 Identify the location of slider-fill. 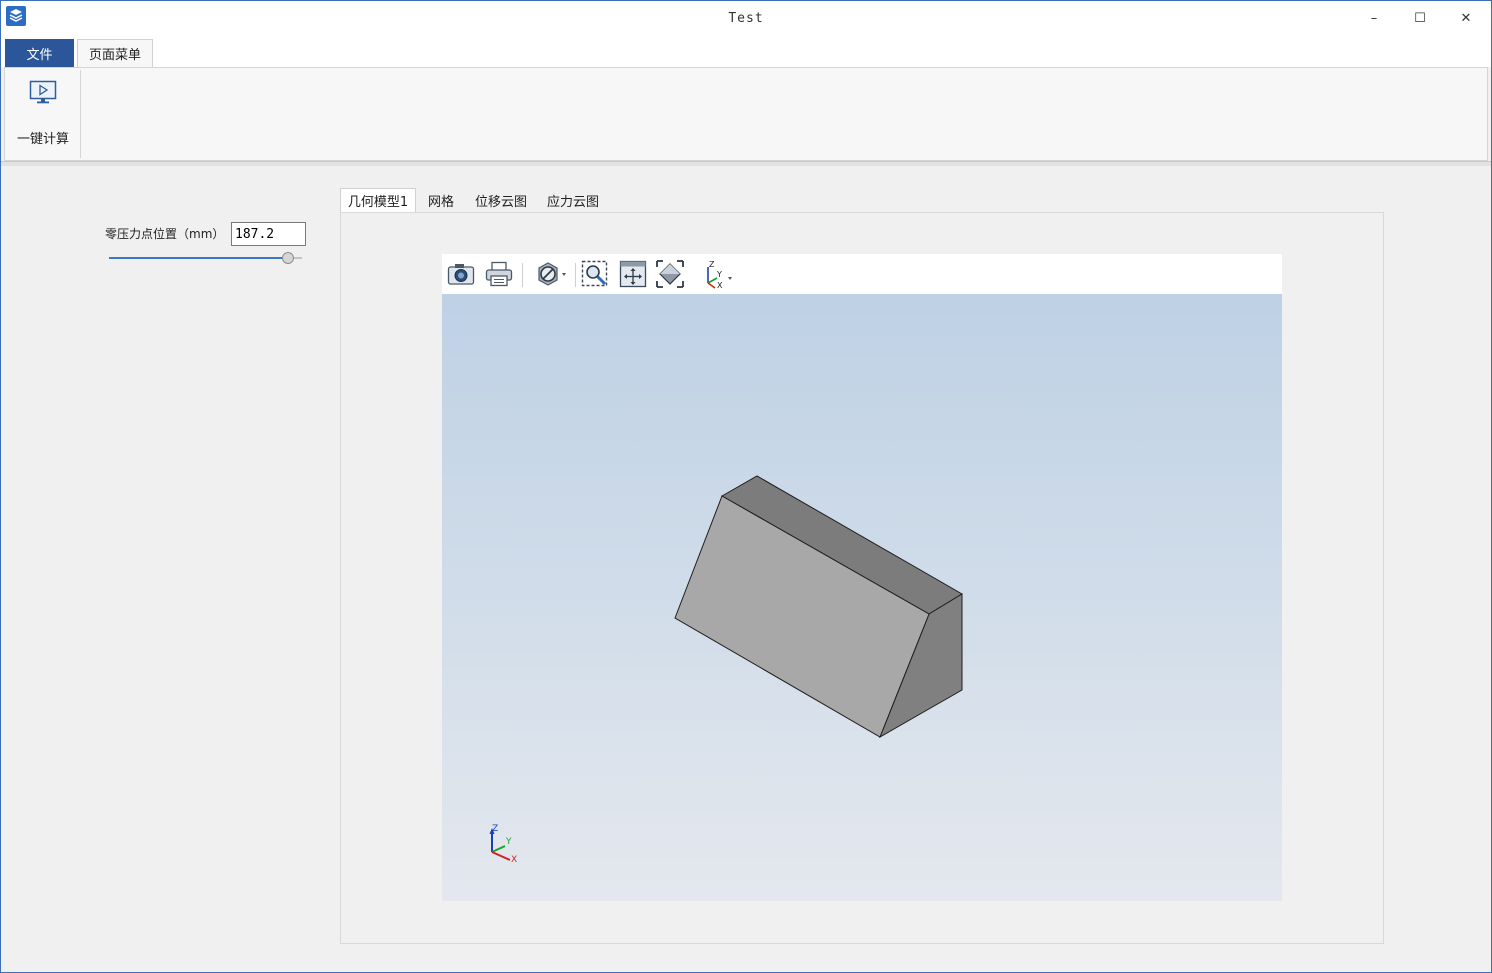
(198, 258).